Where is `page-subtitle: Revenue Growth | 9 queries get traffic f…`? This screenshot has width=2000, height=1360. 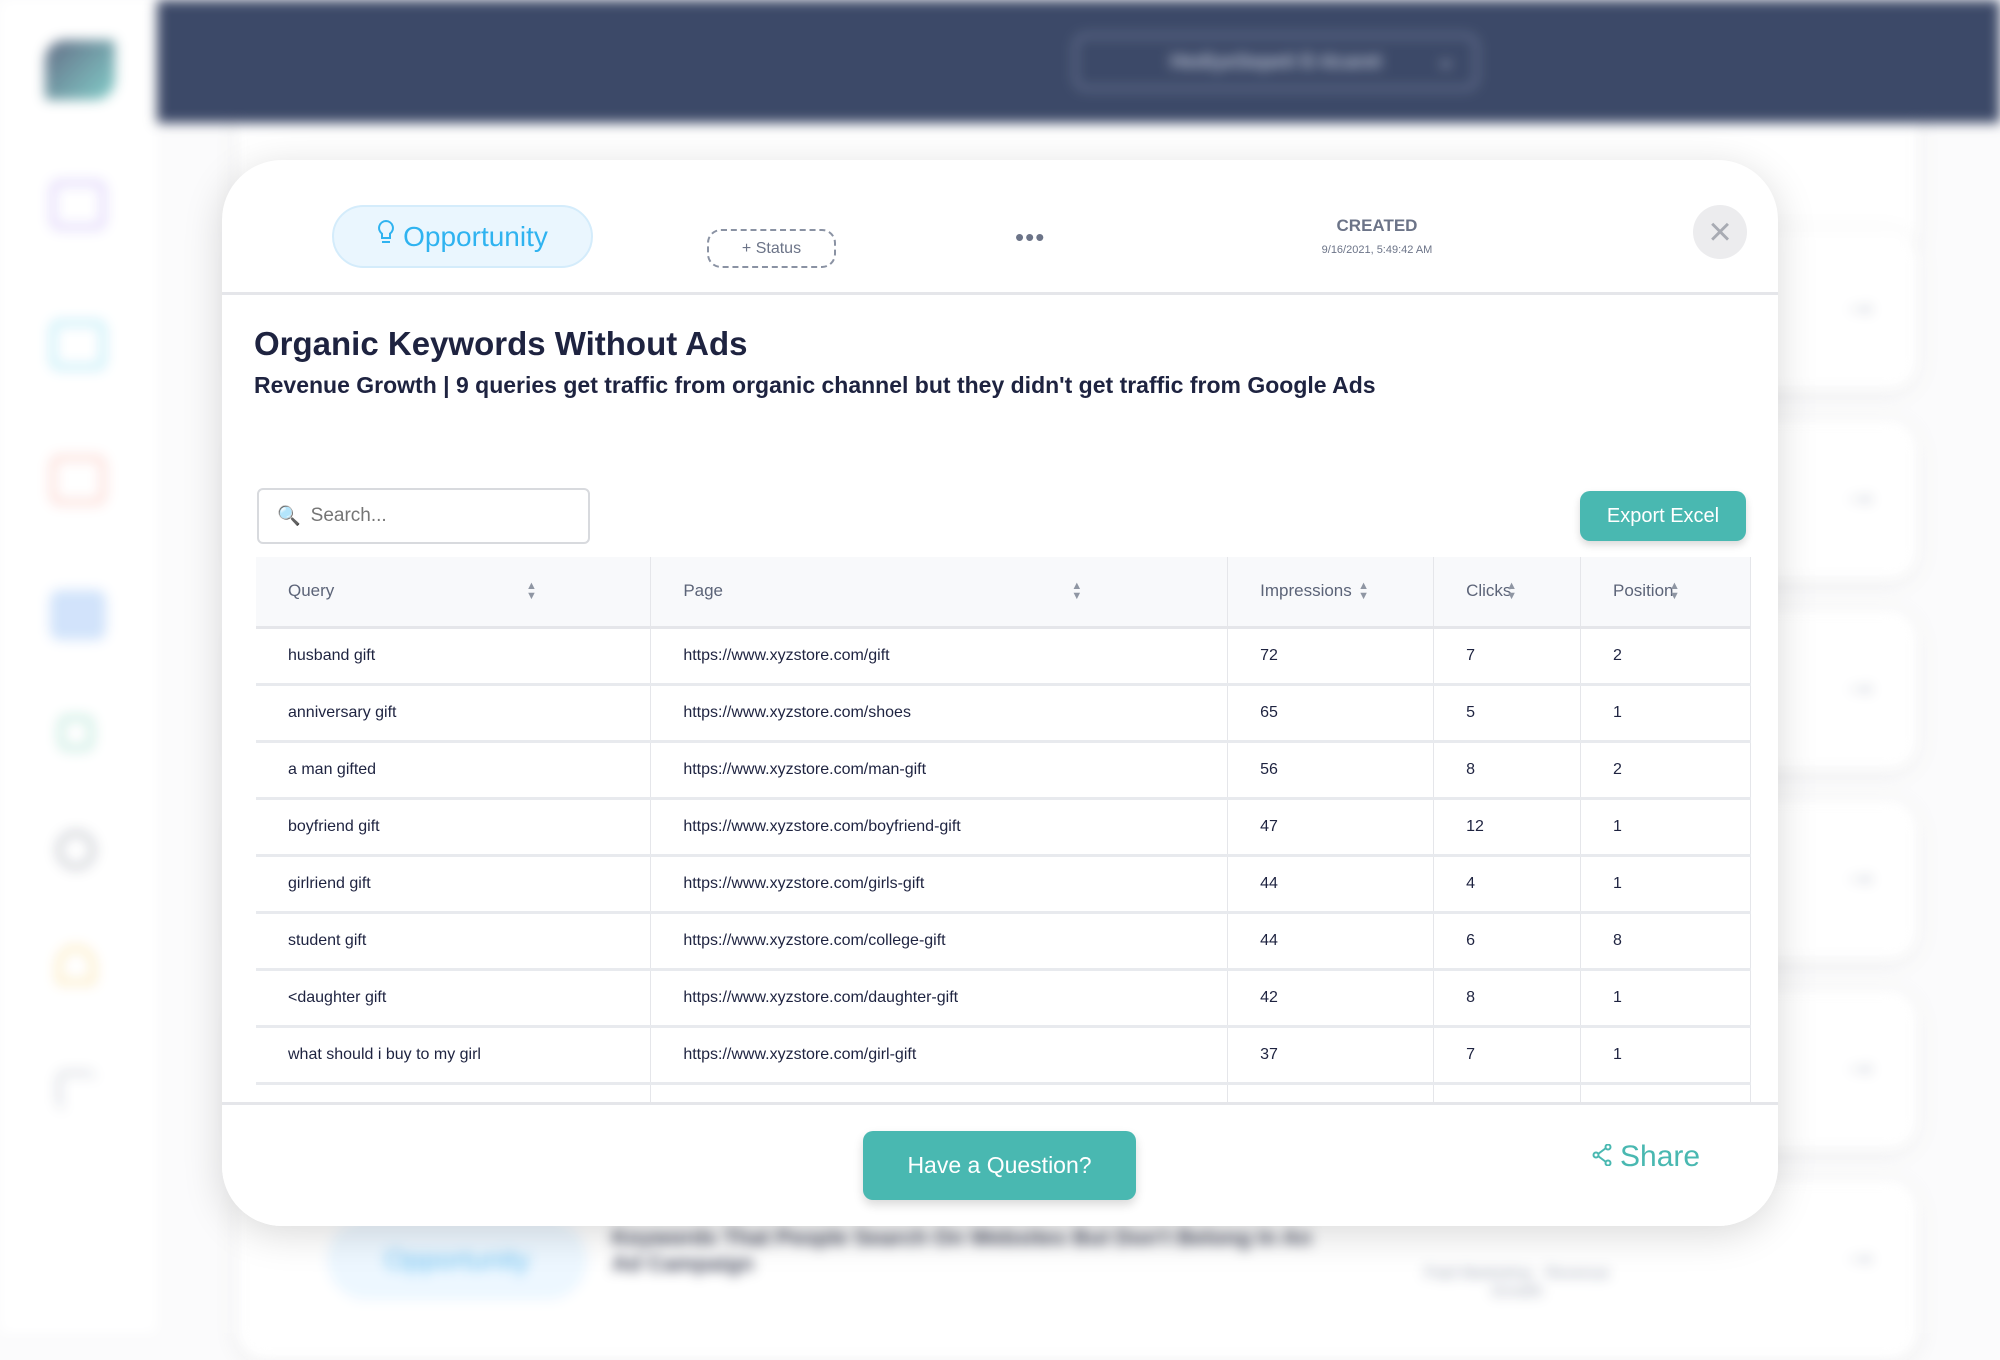 page-subtitle: Revenue Growth | 9 queries get traffic f… is located at coordinates (815, 385).